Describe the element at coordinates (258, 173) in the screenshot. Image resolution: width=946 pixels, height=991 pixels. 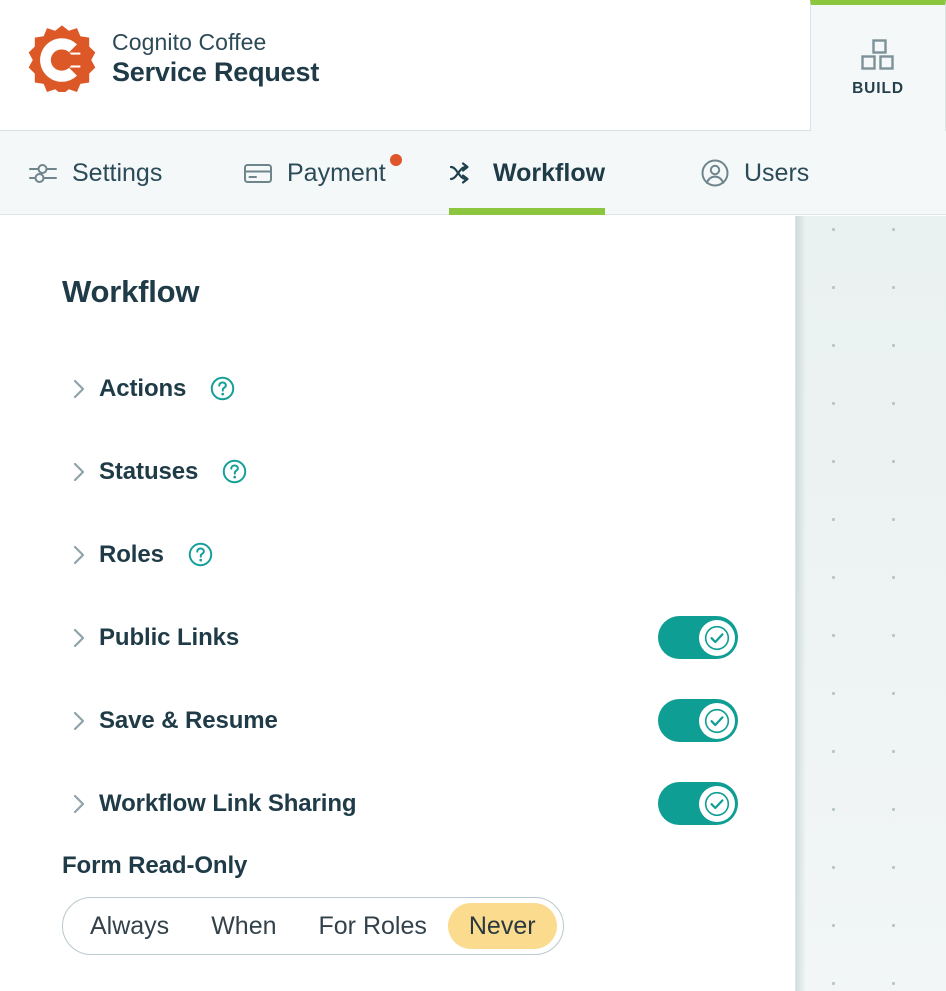
I see `credit-card-icon` at that location.